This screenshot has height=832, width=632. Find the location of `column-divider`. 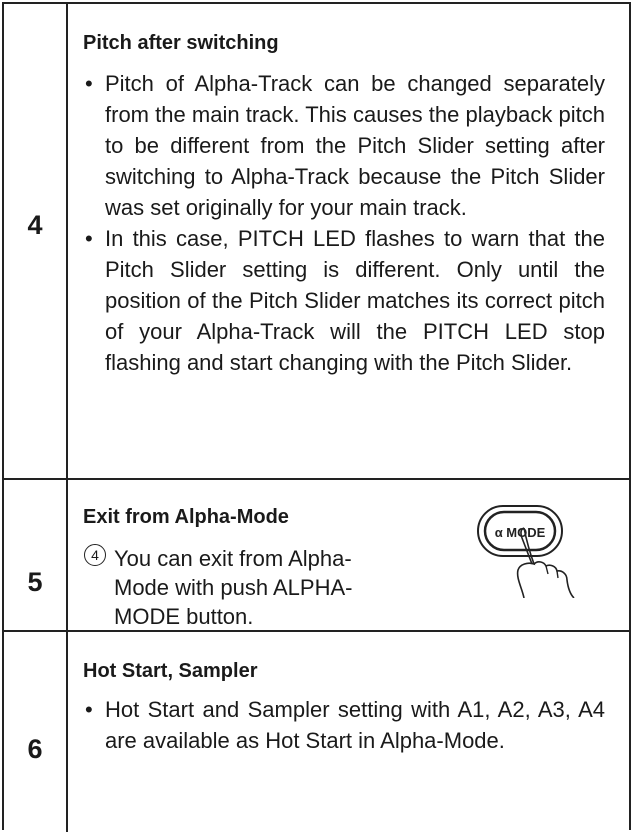

column-divider is located at coordinates (67, 418).